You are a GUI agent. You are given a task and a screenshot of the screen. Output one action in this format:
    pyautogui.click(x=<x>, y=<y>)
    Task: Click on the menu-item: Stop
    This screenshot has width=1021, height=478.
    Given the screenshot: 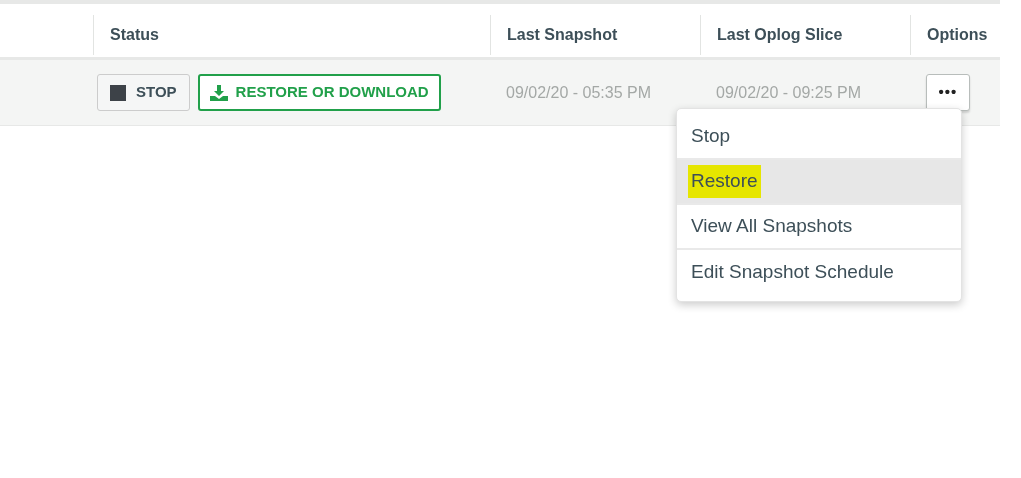 What is the action you would take?
    pyautogui.click(x=819, y=137)
    